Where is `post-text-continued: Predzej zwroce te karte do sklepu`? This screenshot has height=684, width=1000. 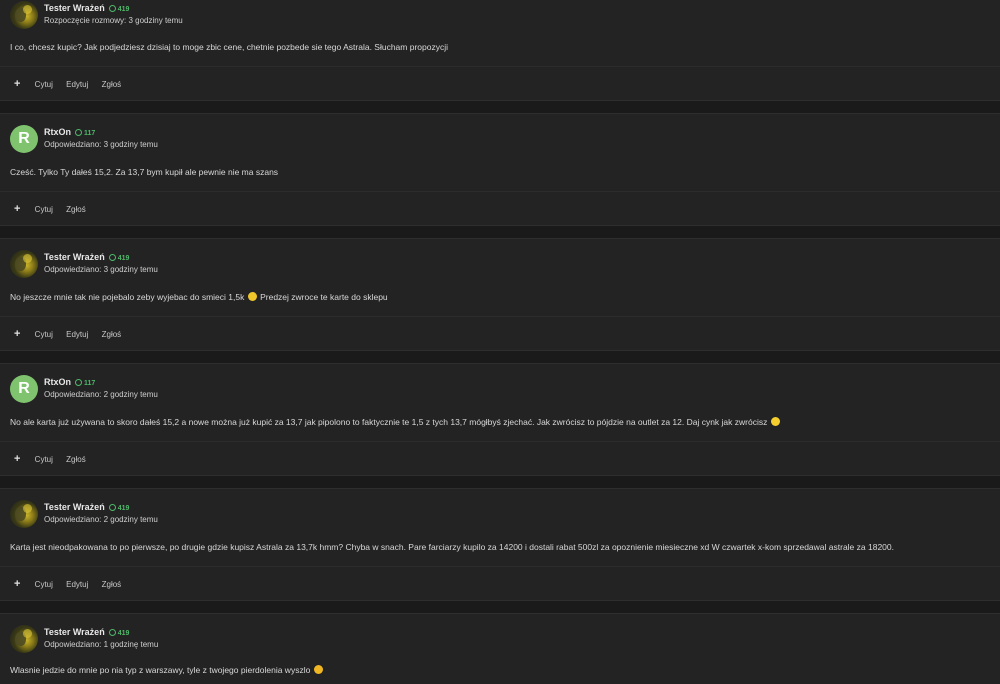 post-text-continued: Predzej zwroce te karte do sklepu is located at coordinates (324, 297).